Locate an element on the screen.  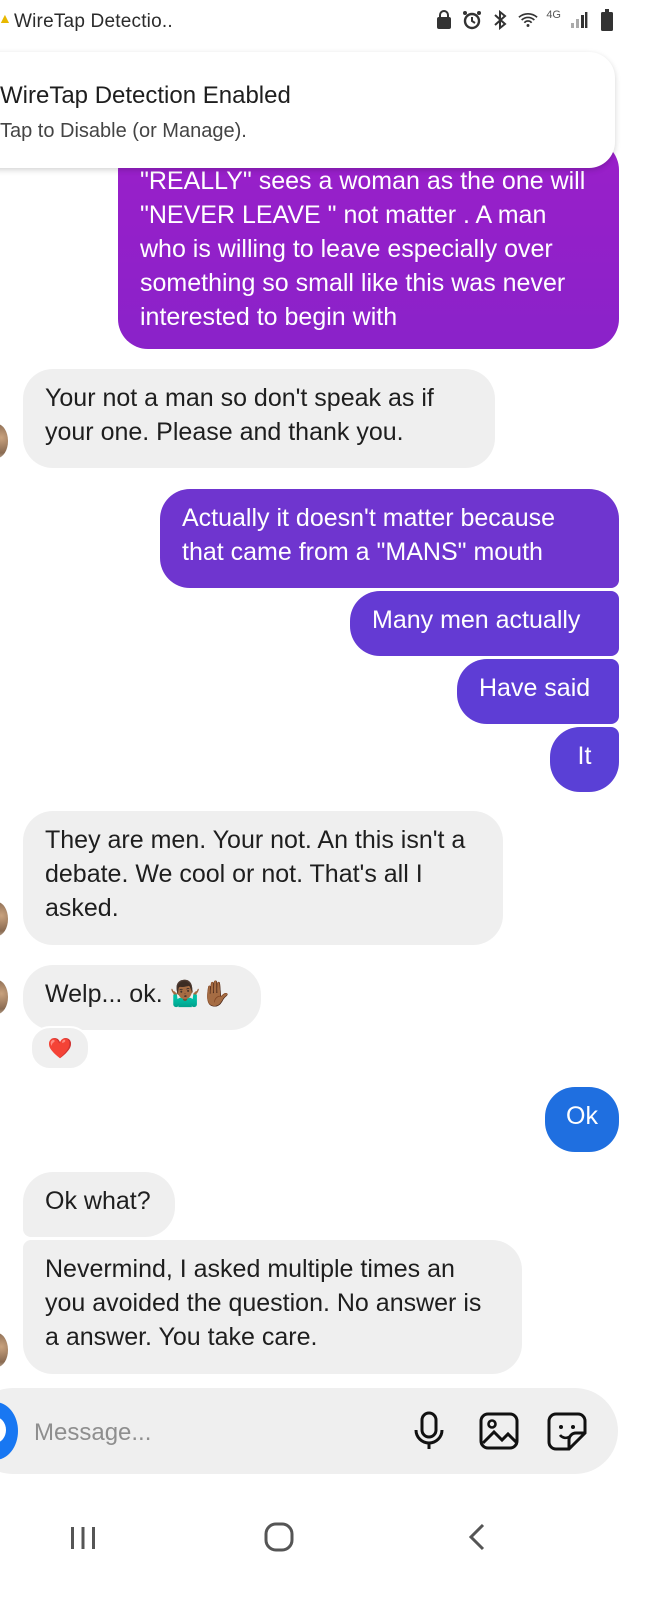
status-app-title: WireTap Detectio.. is located at coordinates (93, 21).